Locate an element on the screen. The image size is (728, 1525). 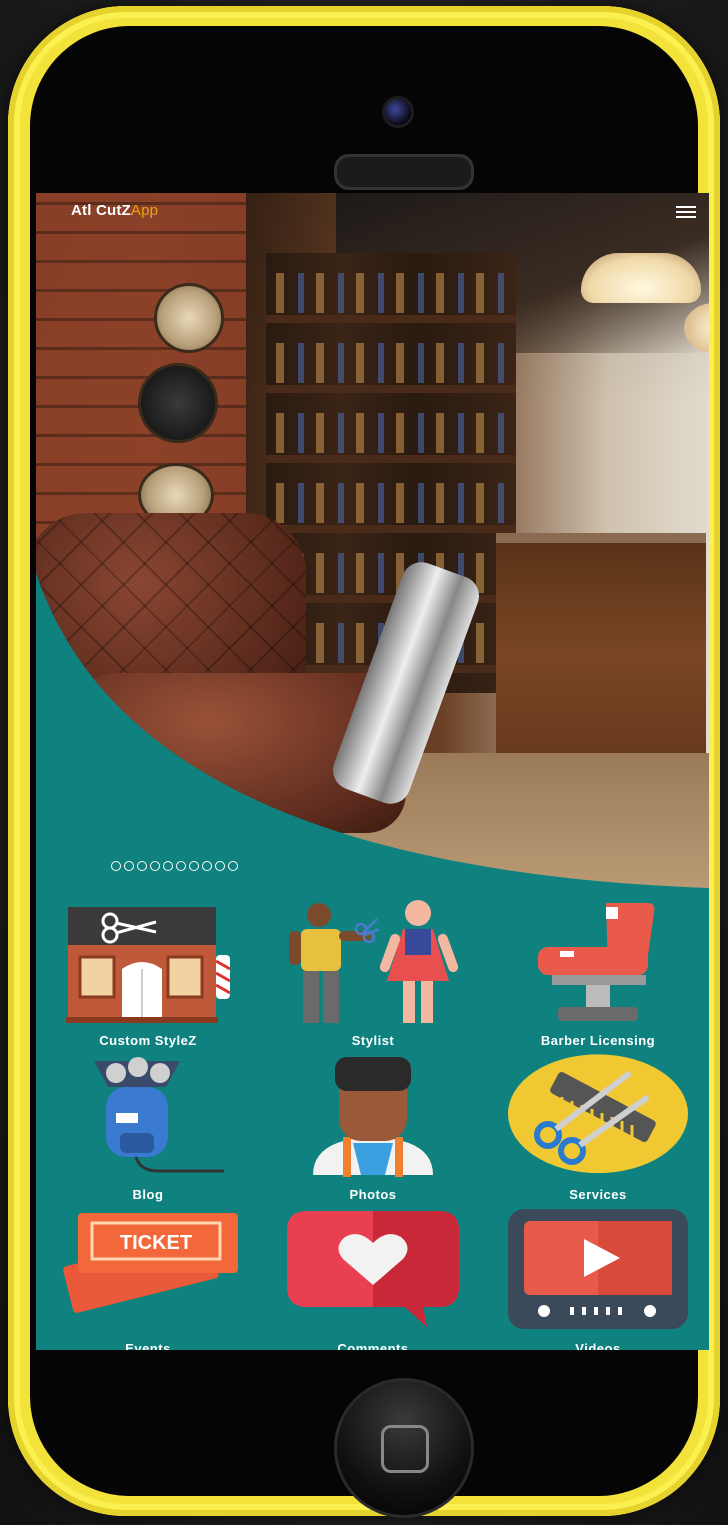
tile-custom-stylez: Custom StyleZ is located at coordinates (148, 973).